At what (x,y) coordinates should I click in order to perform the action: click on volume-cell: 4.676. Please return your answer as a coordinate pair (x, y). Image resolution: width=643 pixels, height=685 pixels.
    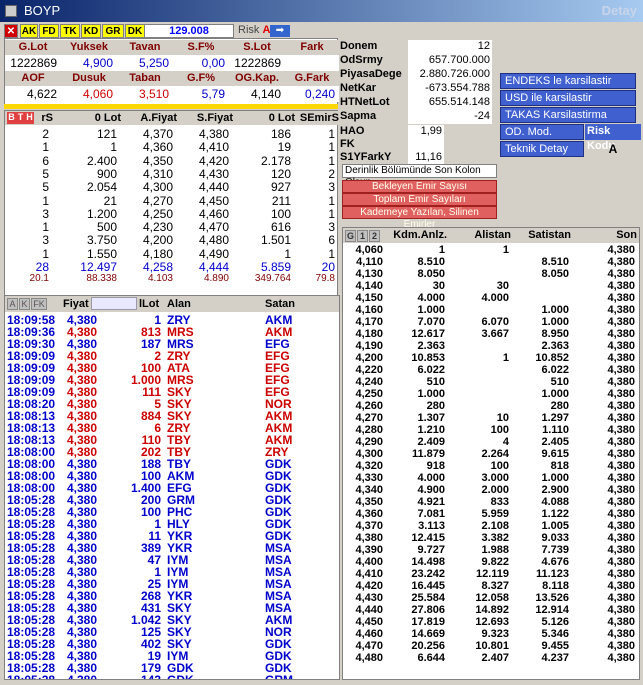
    Looking at the image, I should click on (555, 562).